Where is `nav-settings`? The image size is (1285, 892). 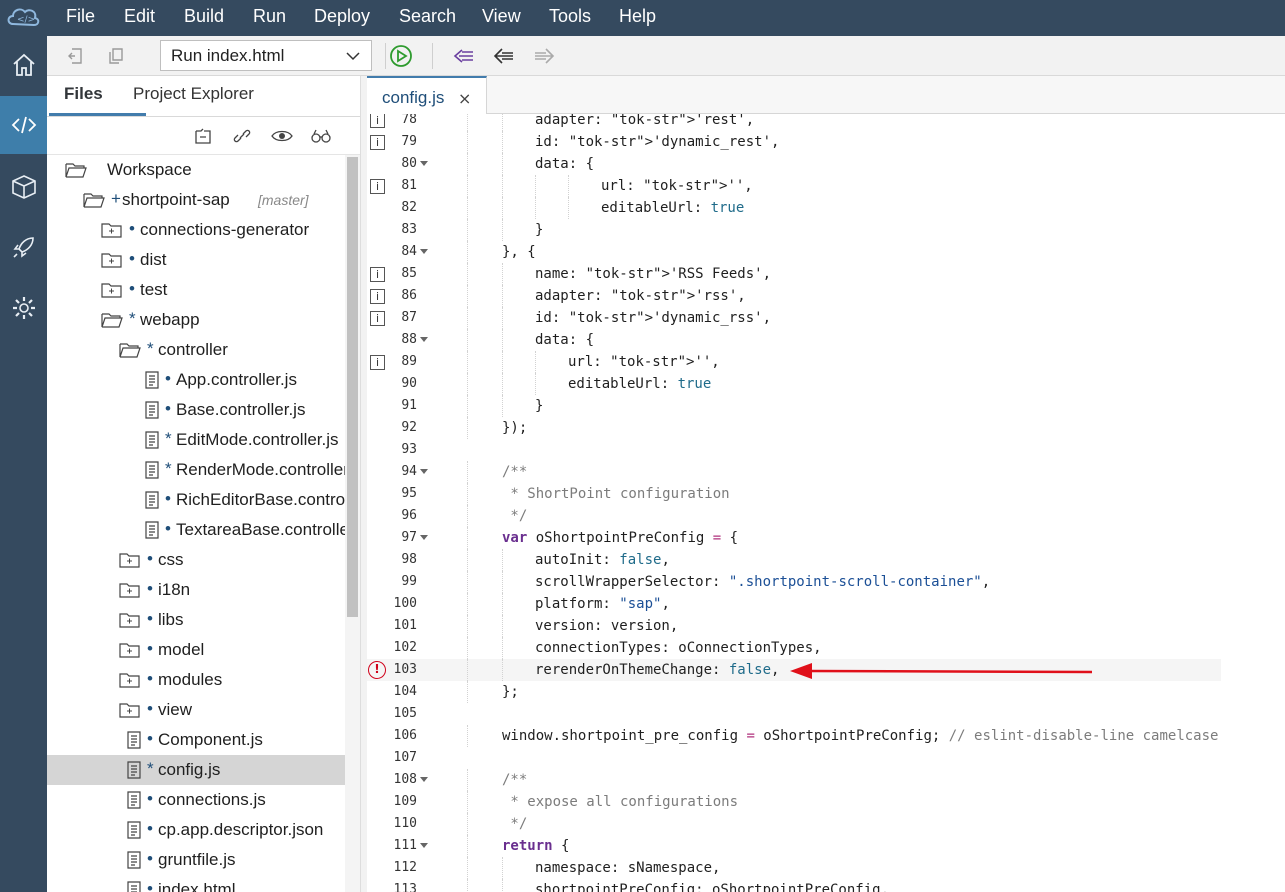
nav-settings is located at coordinates (23, 308).